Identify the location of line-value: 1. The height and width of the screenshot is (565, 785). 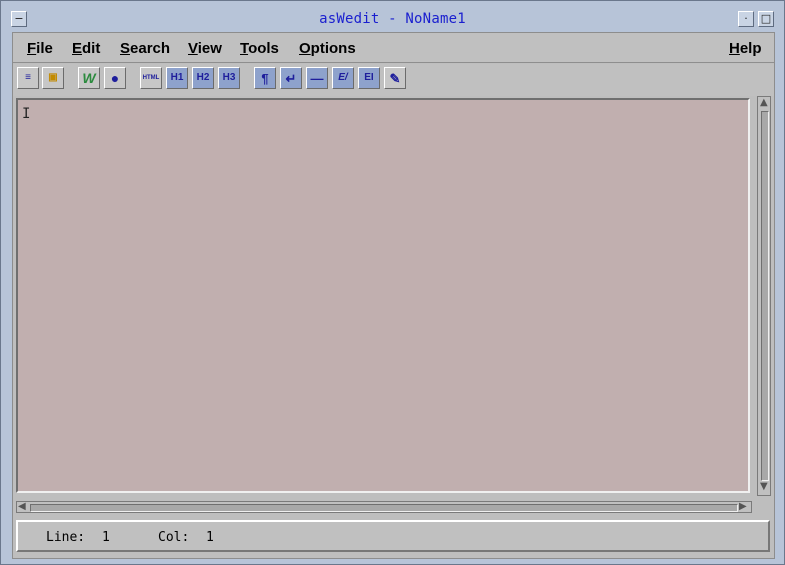
(106, 537).